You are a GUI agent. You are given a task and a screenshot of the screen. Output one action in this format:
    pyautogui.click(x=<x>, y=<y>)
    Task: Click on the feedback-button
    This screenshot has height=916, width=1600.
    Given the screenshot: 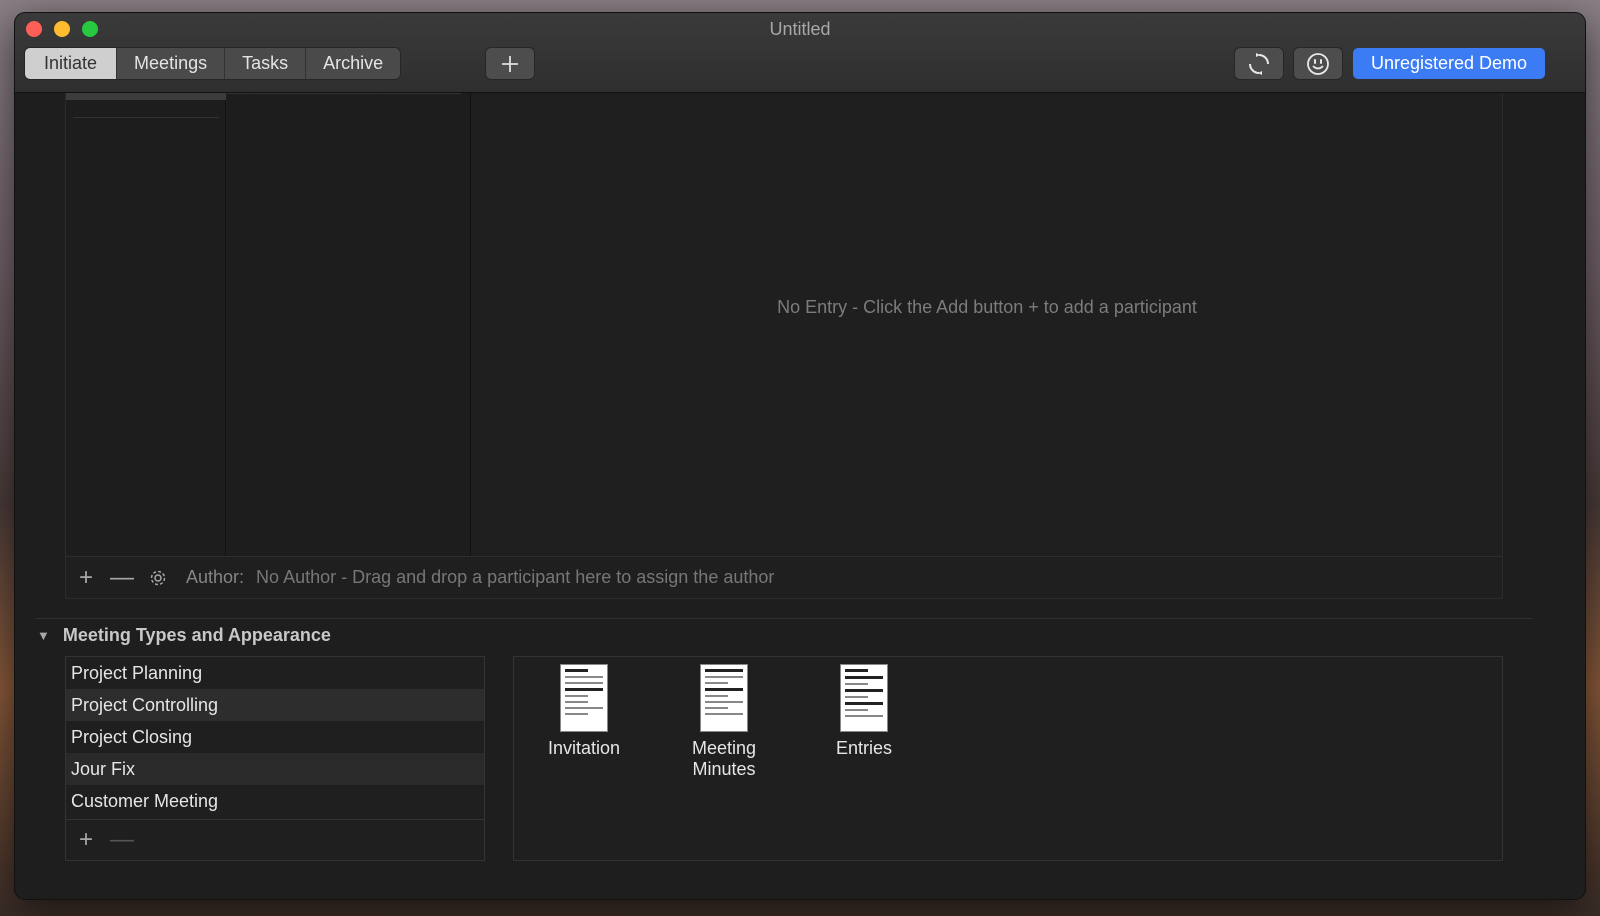 What is the action you would take?
    pyautogui.click(x=1318, y=63)
    